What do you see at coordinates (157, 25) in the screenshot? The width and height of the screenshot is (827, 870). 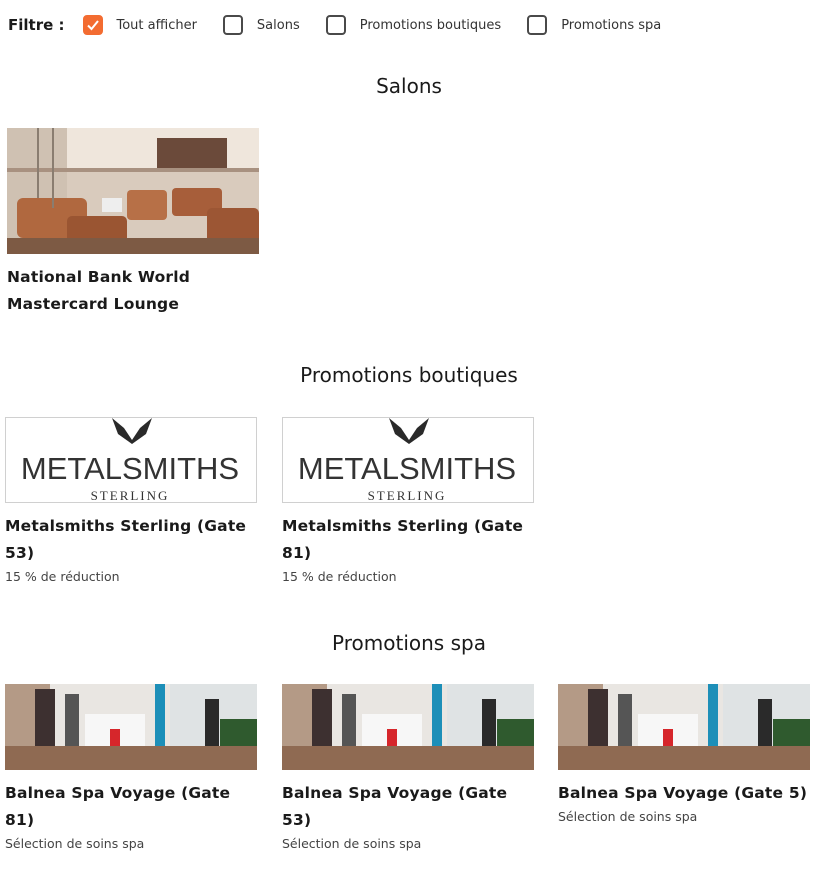 I see `filter-option-label: Tout afficher` at bounding box center [157, 25].